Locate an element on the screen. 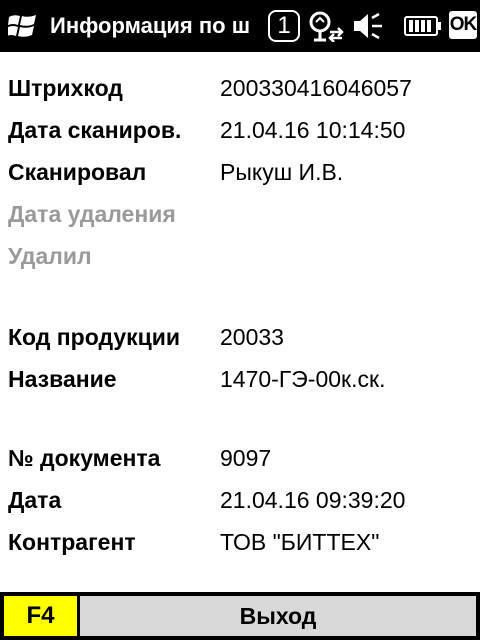 This screenshot has width=480, height=640. network-icon is located at coordinates (326, 26).